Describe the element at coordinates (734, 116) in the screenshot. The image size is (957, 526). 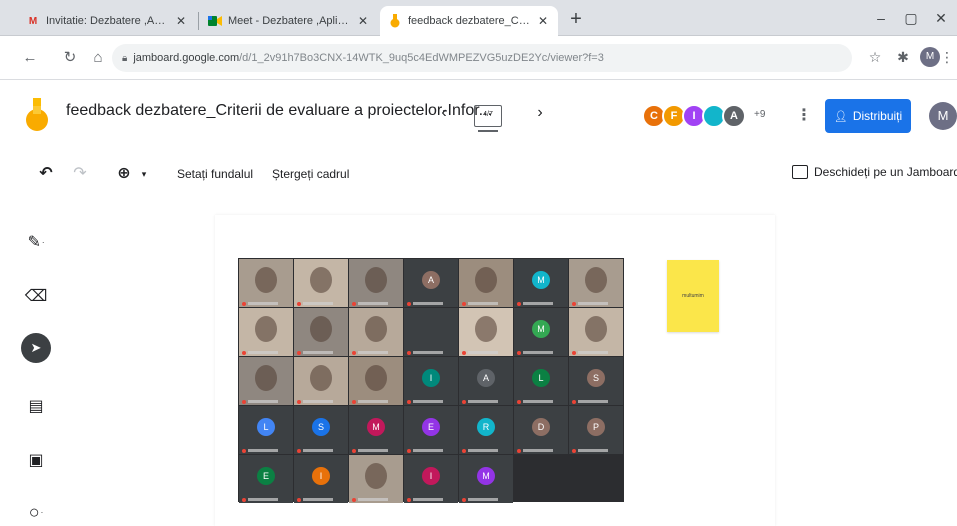
I see `collaborator-avatar: A` at that location.